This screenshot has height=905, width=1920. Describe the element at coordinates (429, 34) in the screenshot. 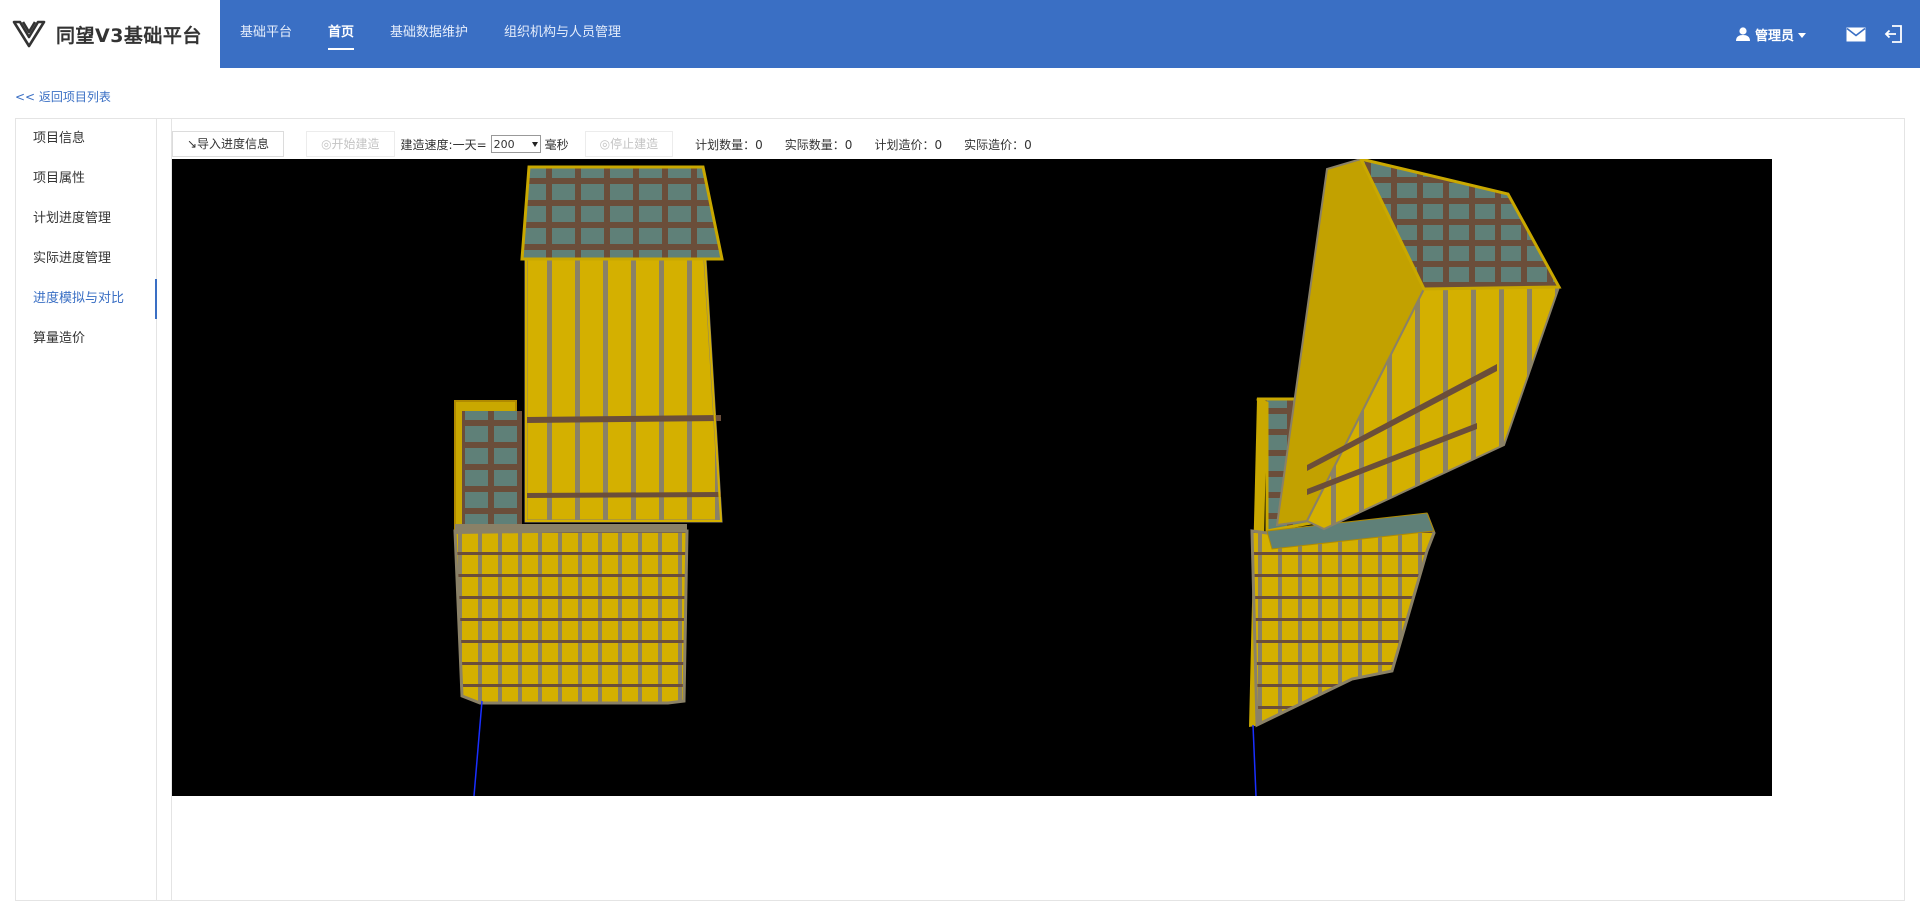

I see `nav-item-data-maintenance: 基础数据维护` at that location.